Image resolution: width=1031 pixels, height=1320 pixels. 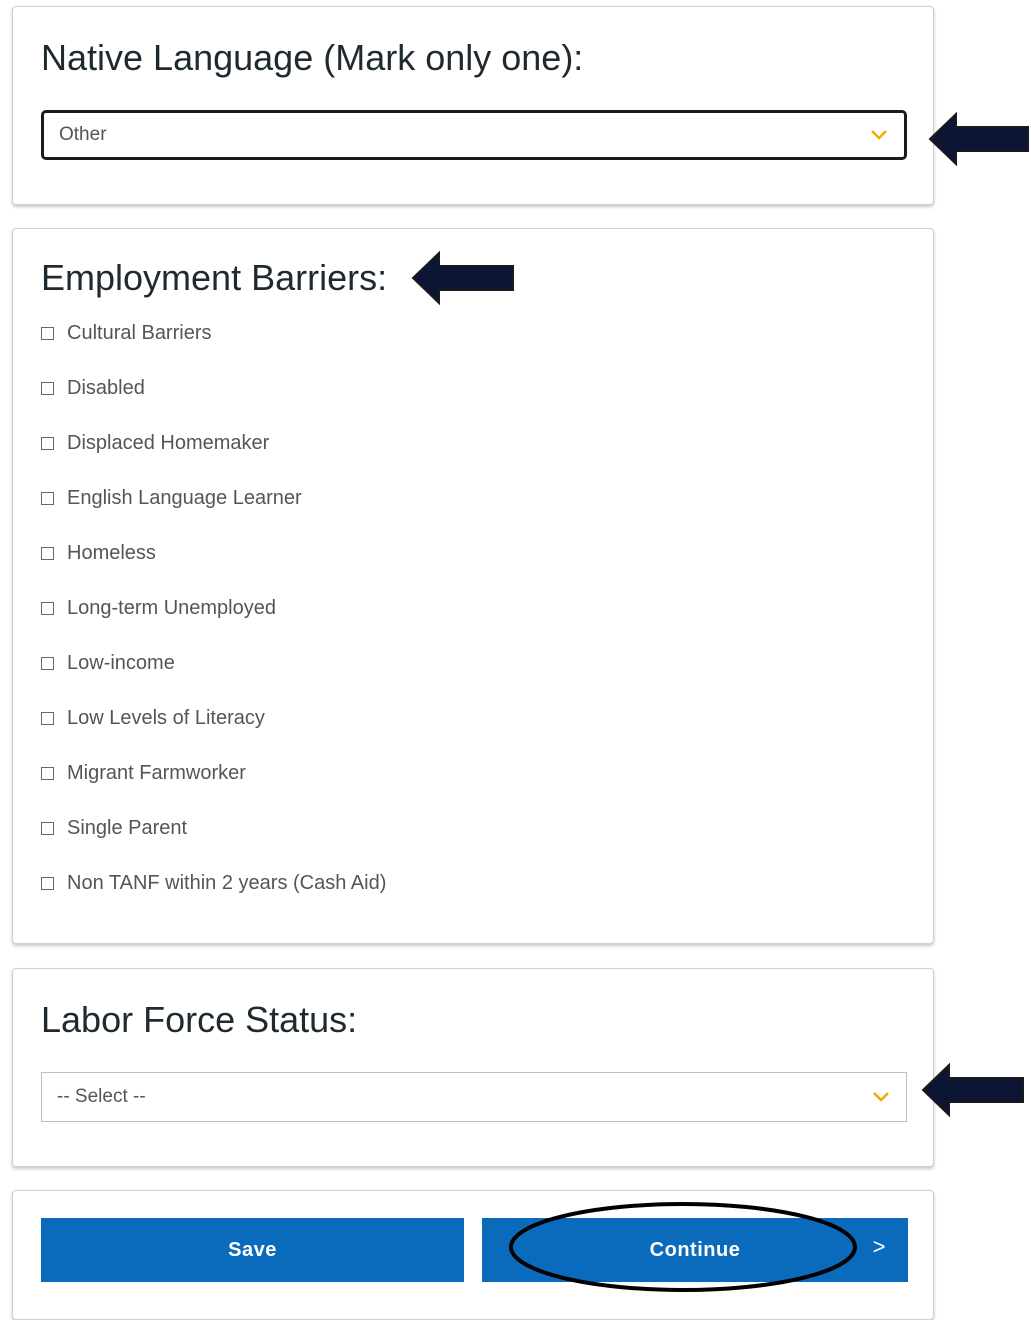 What do you see at coordinates (214, 277) in the screenshot?
I see `employment-barriers-title: Employment Barriers:` at bounding box center [214, 277].